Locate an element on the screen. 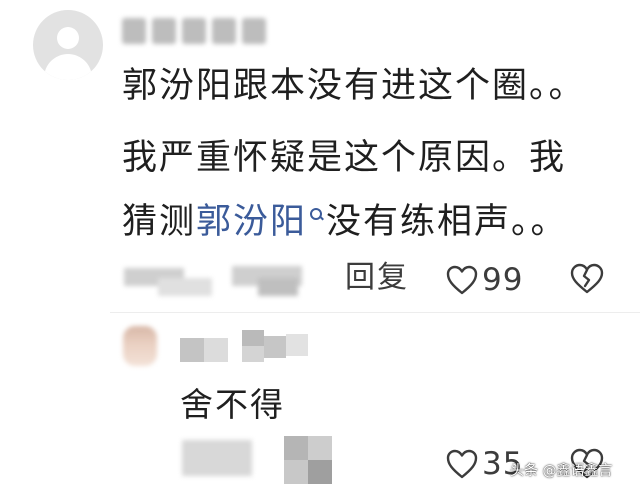 This screenshot has width=640, height=493. dislike-icon is located at coordinates (587, 279).